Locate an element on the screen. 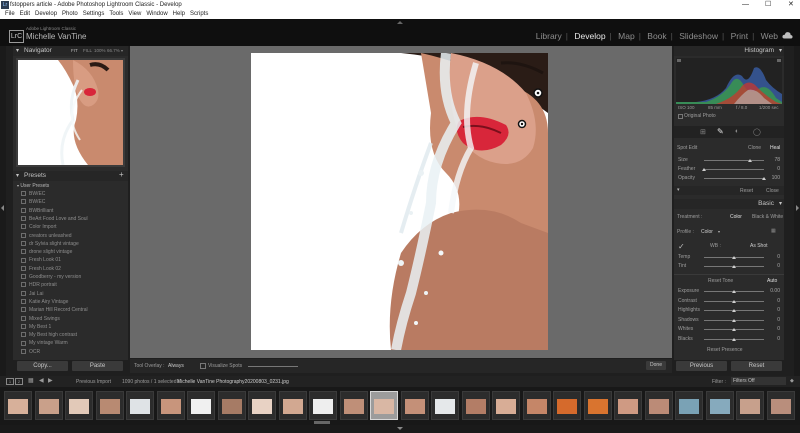 The height and width of the screenshot is (433, 800). left-panel-edge is located at coordinates (3, 211).